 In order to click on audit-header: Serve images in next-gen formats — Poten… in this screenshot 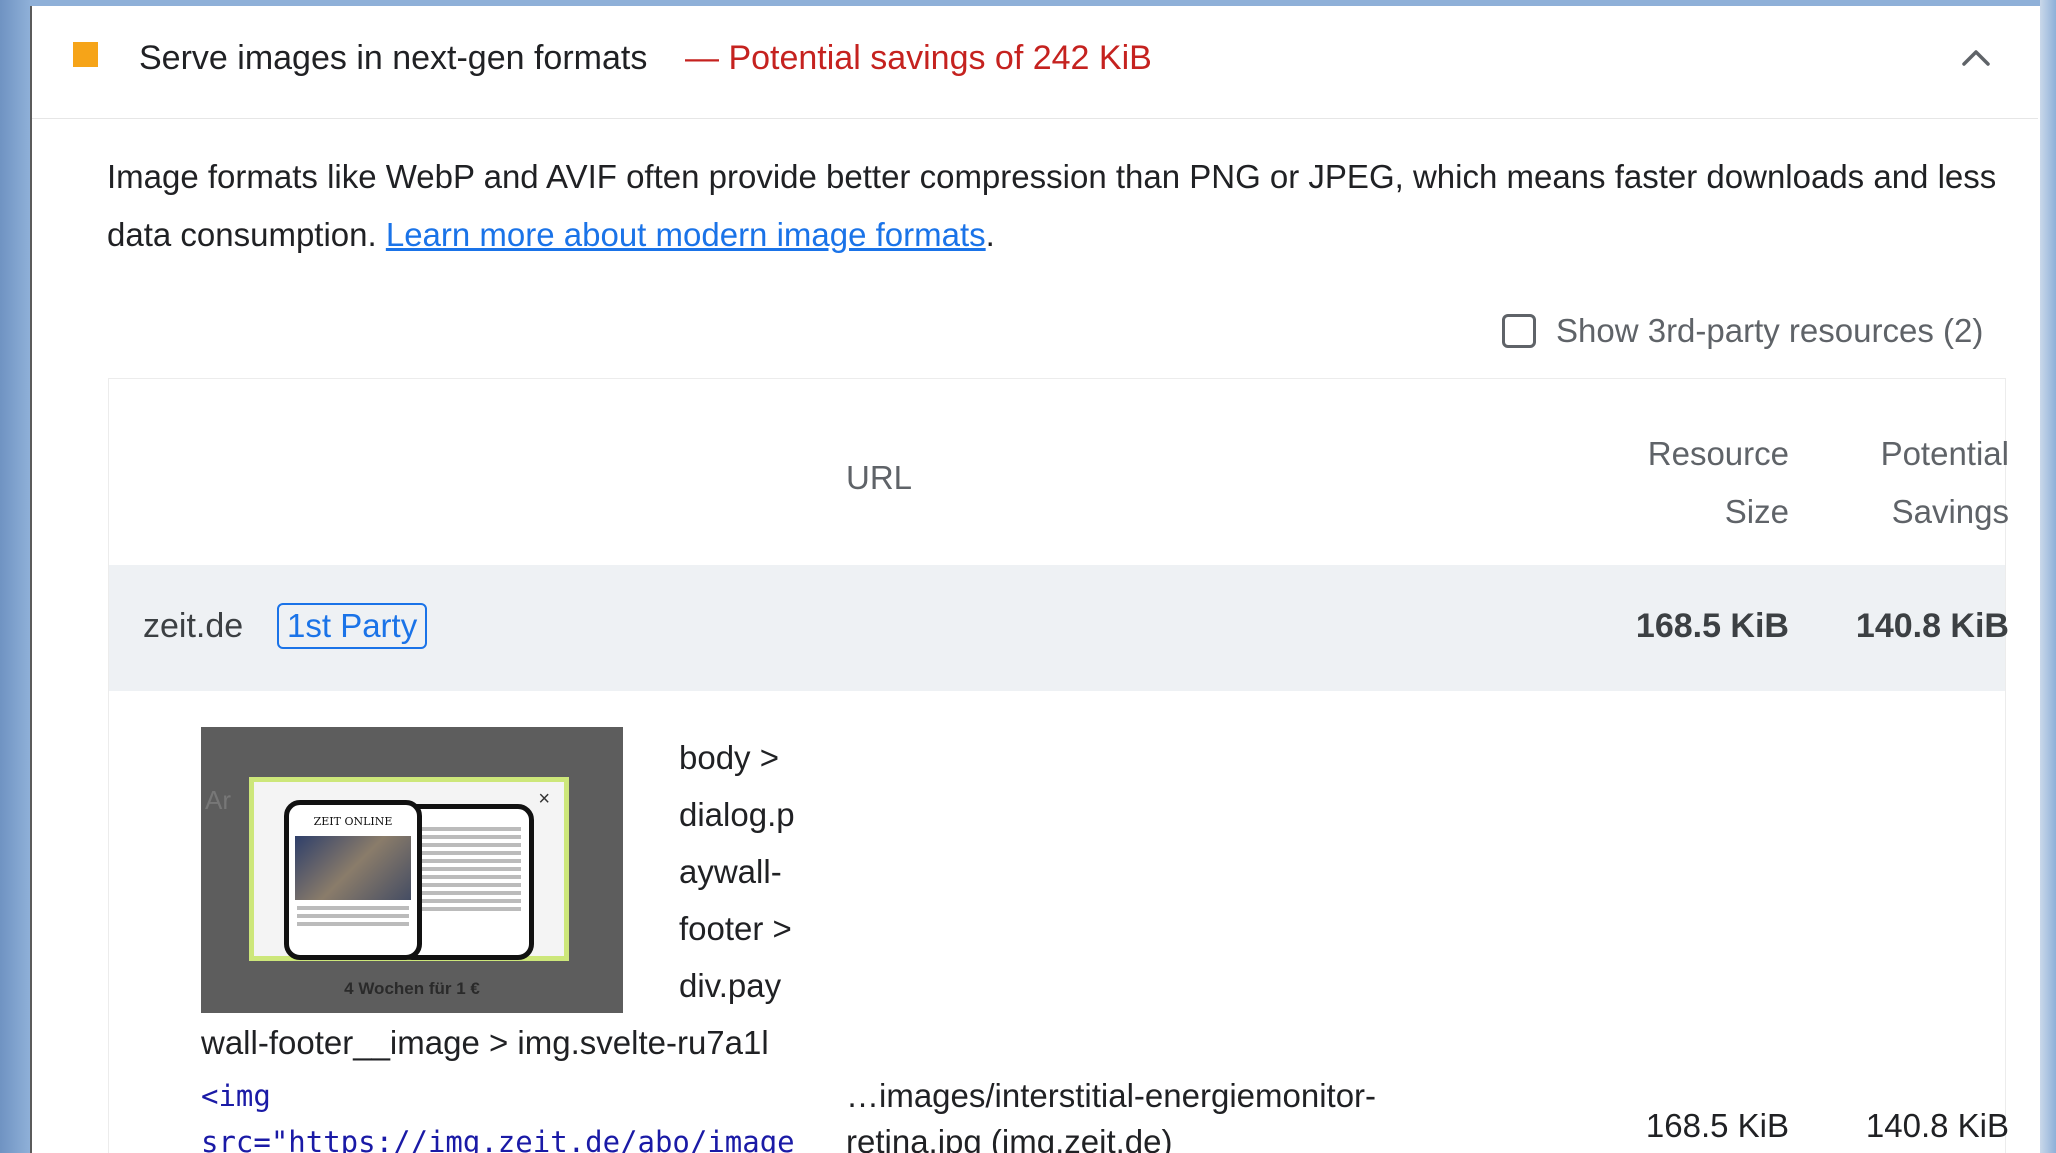, I will do `click(1035, 62)`.